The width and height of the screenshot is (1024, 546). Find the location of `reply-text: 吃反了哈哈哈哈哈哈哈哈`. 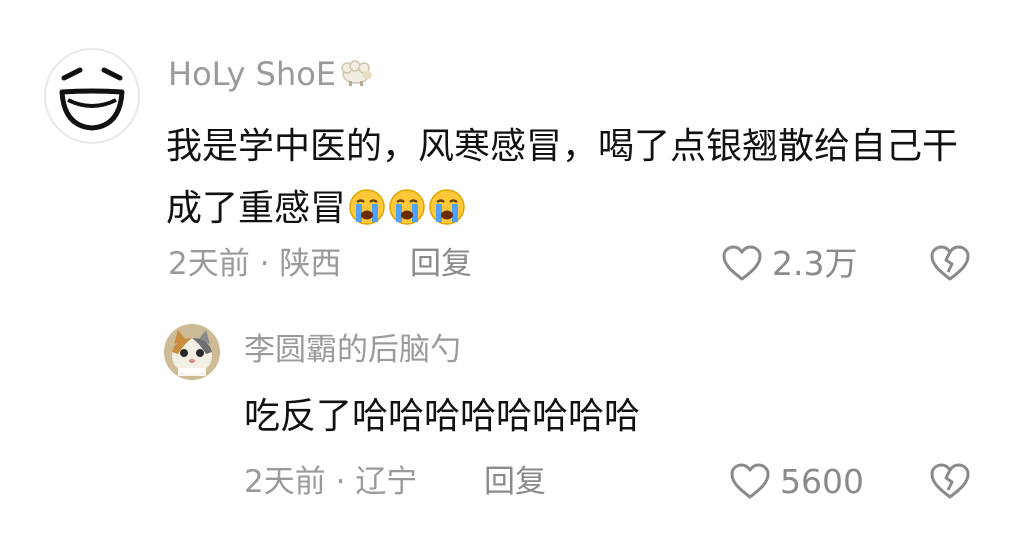

reply-text: 吃反了哈哈哈哈哈哈哈哈 is located at coordinates (442, 416).